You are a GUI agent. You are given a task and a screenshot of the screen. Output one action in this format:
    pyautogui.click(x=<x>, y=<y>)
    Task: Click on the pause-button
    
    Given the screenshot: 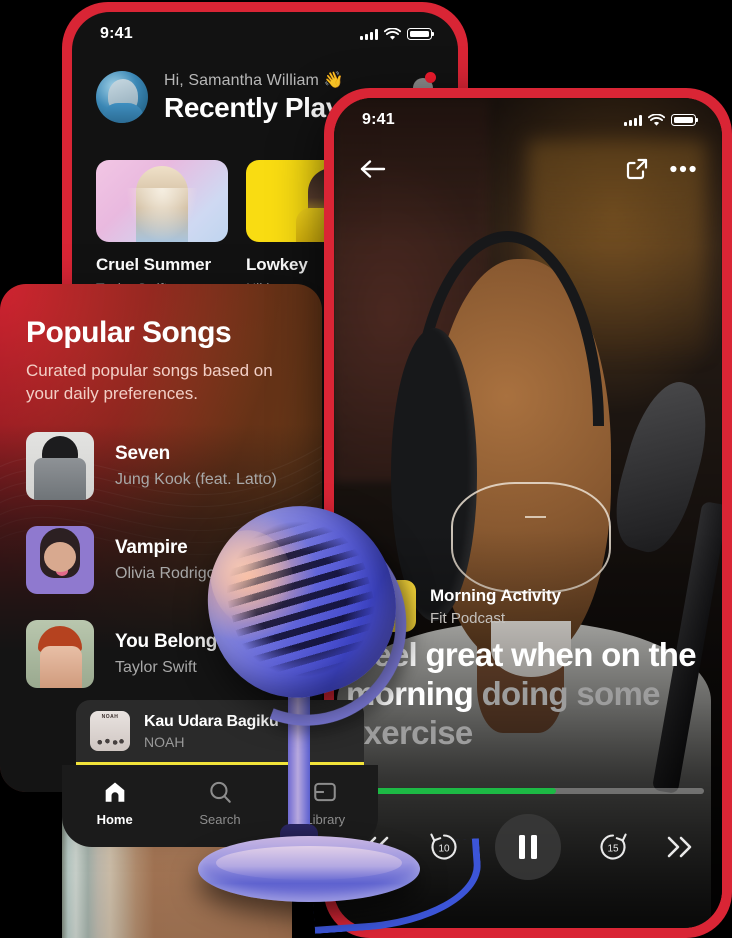 What is the action you would take?
    pyautogui.click(x=528, y=847)
    